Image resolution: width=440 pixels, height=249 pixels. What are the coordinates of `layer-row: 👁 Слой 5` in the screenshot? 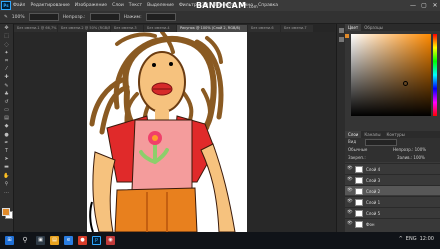 It's located at (392, 212).